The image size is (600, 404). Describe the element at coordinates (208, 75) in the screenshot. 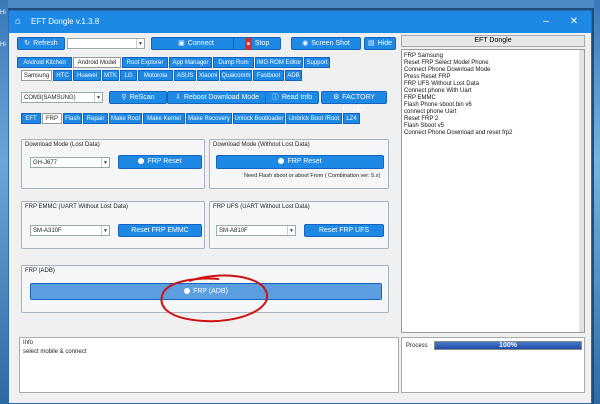

I see `brand-tab-xiaomi: Xiaomi` at that location.